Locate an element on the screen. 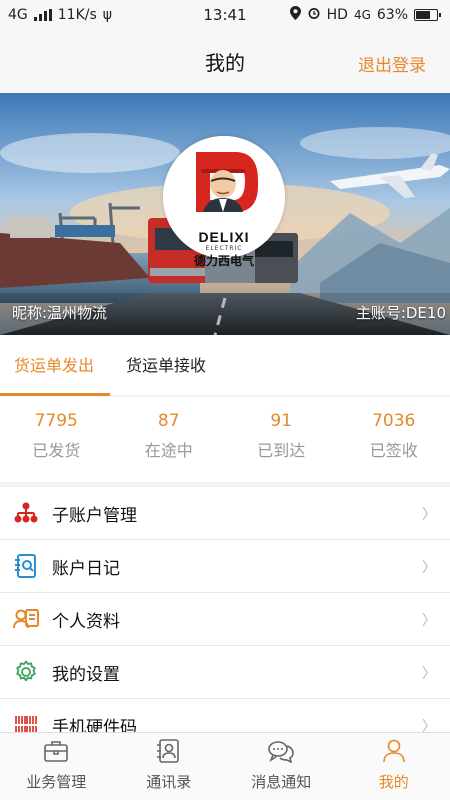 This screenshot has height=800, width=450. stat-value: 91 is located at coordinates (281, 421).